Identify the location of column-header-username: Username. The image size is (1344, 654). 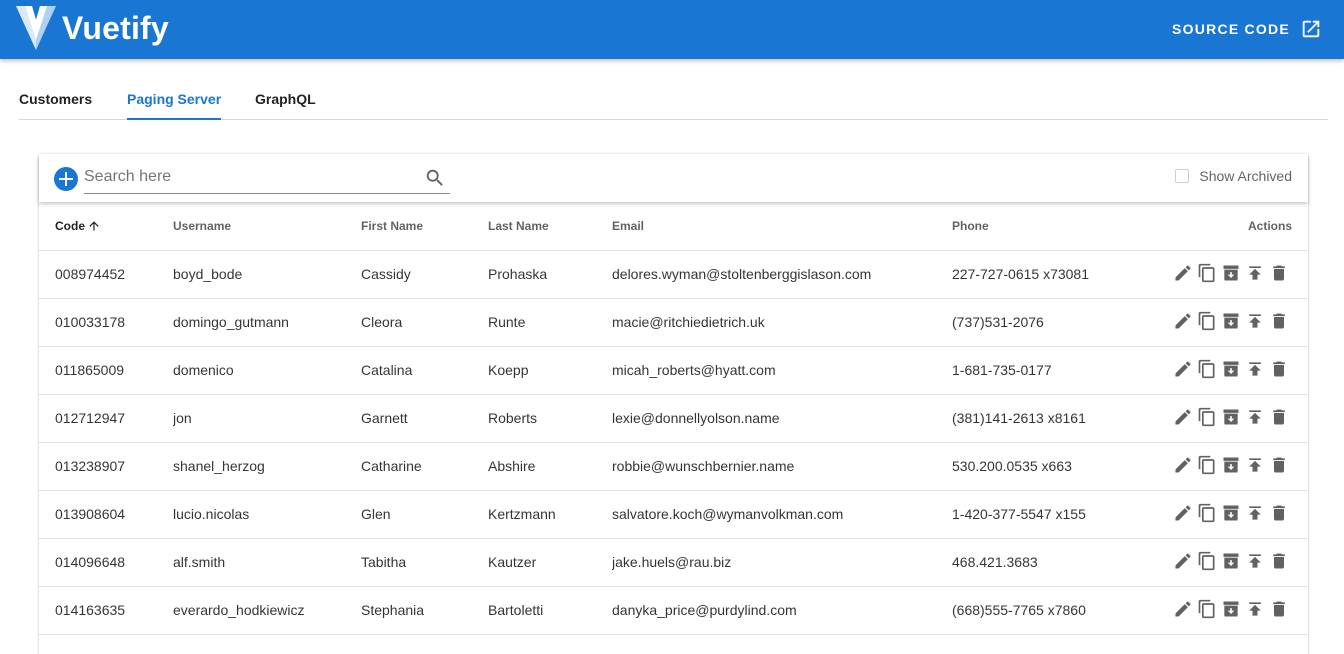
(267, 226).